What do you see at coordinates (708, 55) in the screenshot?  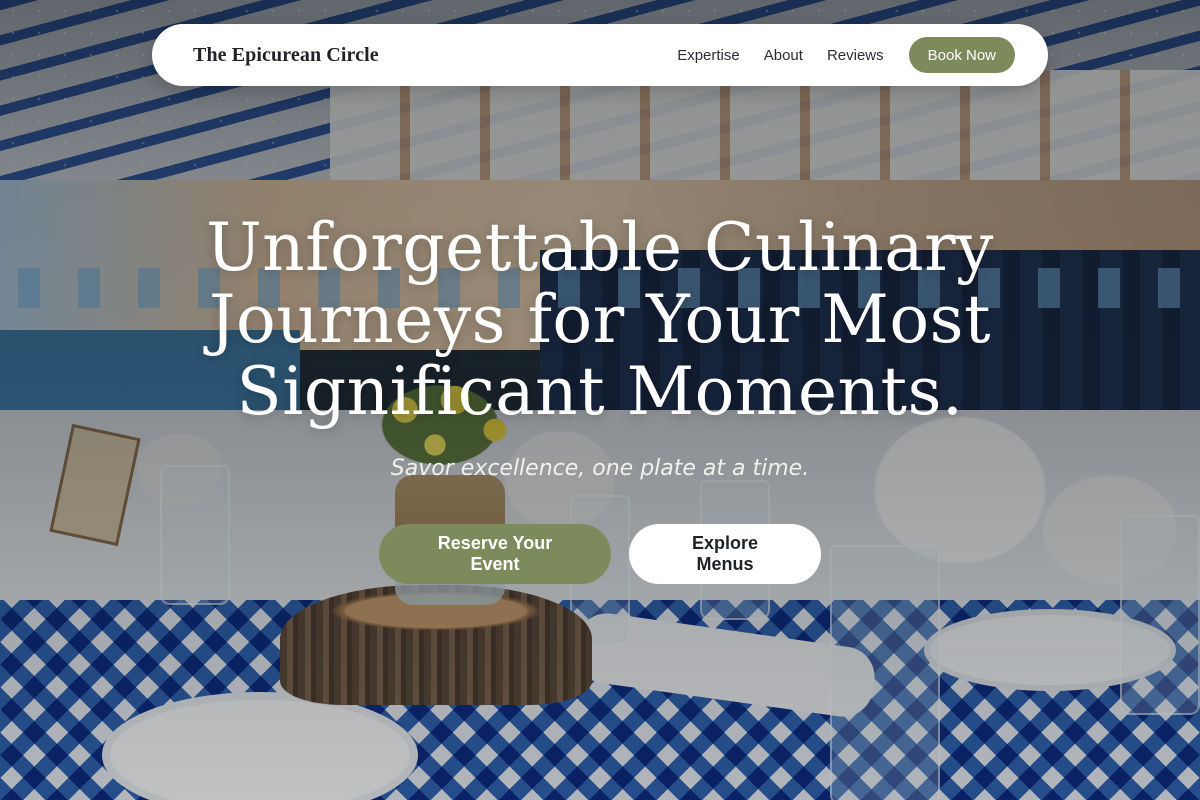 I see `nav-link-expertise: Expertise` at bounding box center [708, 55].